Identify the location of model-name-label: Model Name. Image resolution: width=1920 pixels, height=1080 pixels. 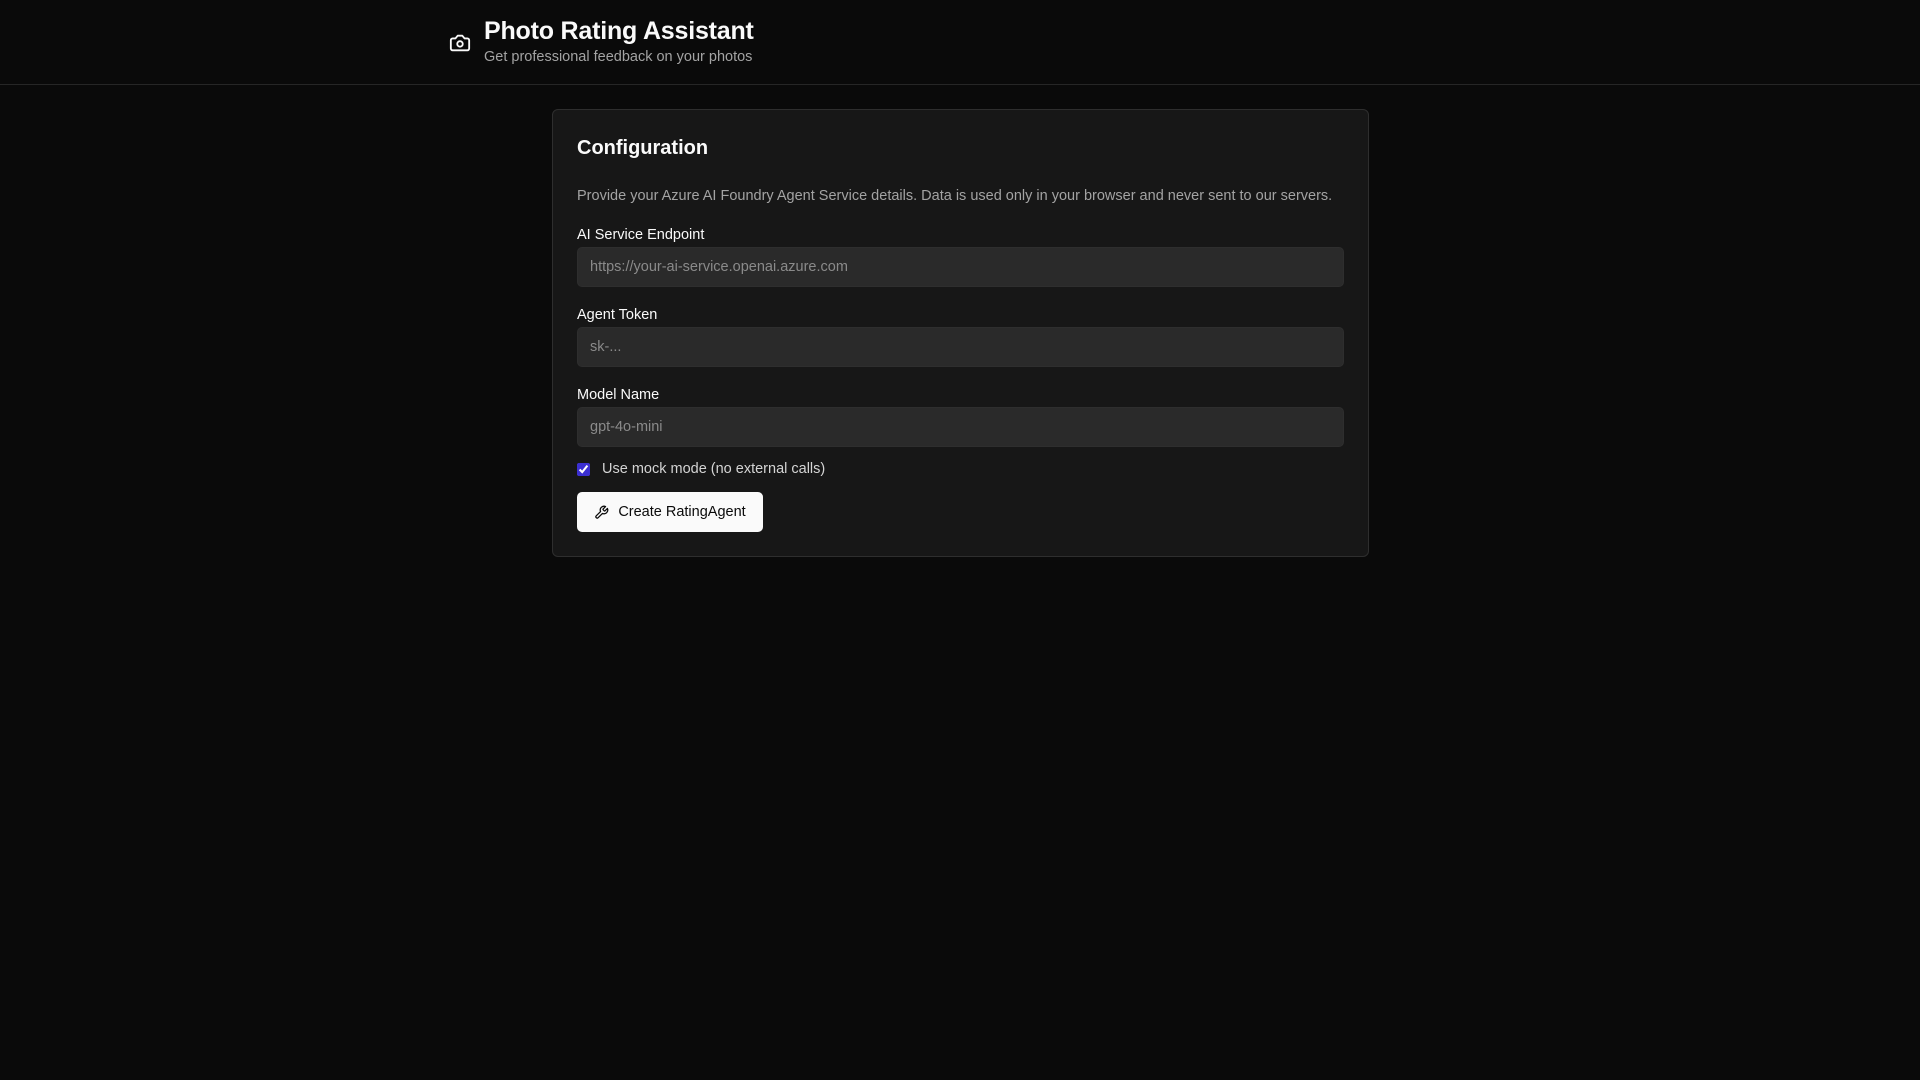
(618, 395).